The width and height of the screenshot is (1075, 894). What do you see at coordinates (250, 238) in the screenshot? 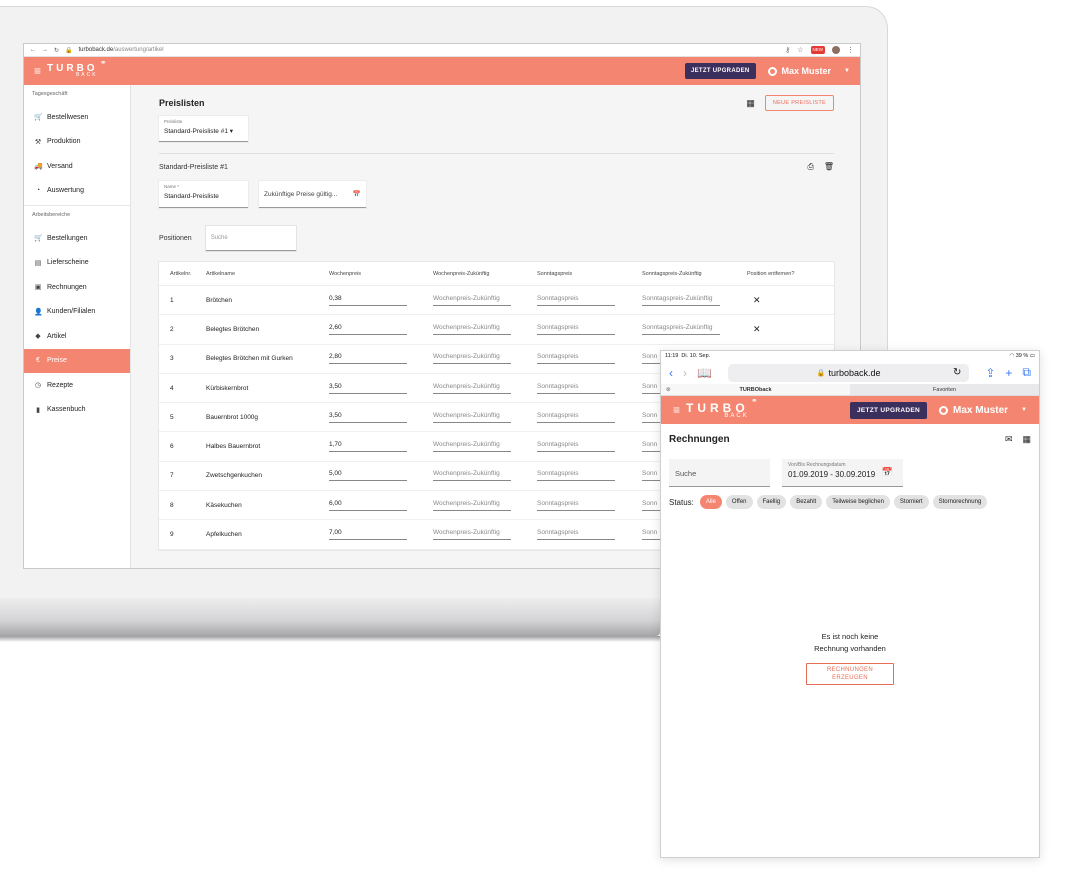
I see `positions-search-input: Suche` at bounding box center [250, 238].